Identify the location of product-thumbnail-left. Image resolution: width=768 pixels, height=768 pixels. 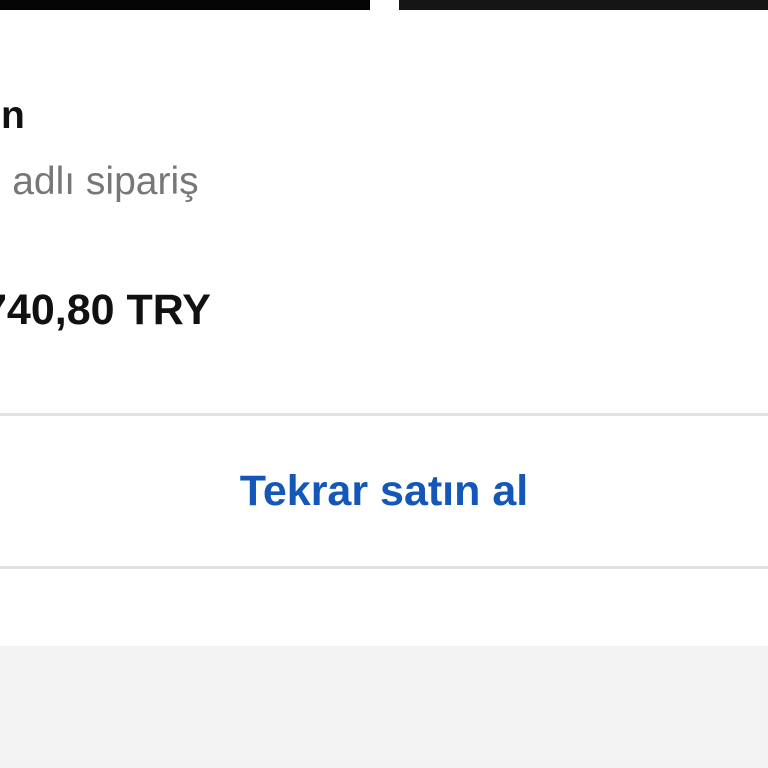
(185, 5).